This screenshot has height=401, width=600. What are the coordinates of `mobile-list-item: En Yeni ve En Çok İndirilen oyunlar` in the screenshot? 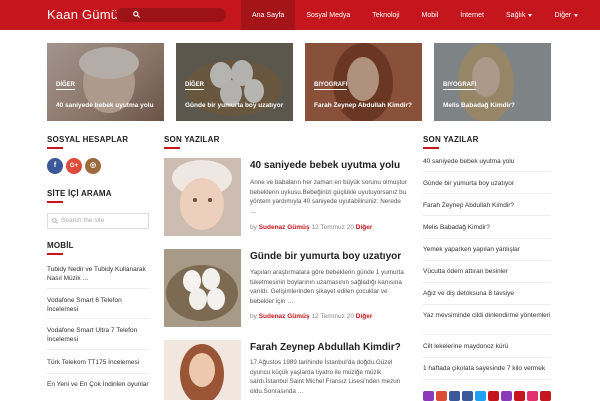 It's located at (98, 384).